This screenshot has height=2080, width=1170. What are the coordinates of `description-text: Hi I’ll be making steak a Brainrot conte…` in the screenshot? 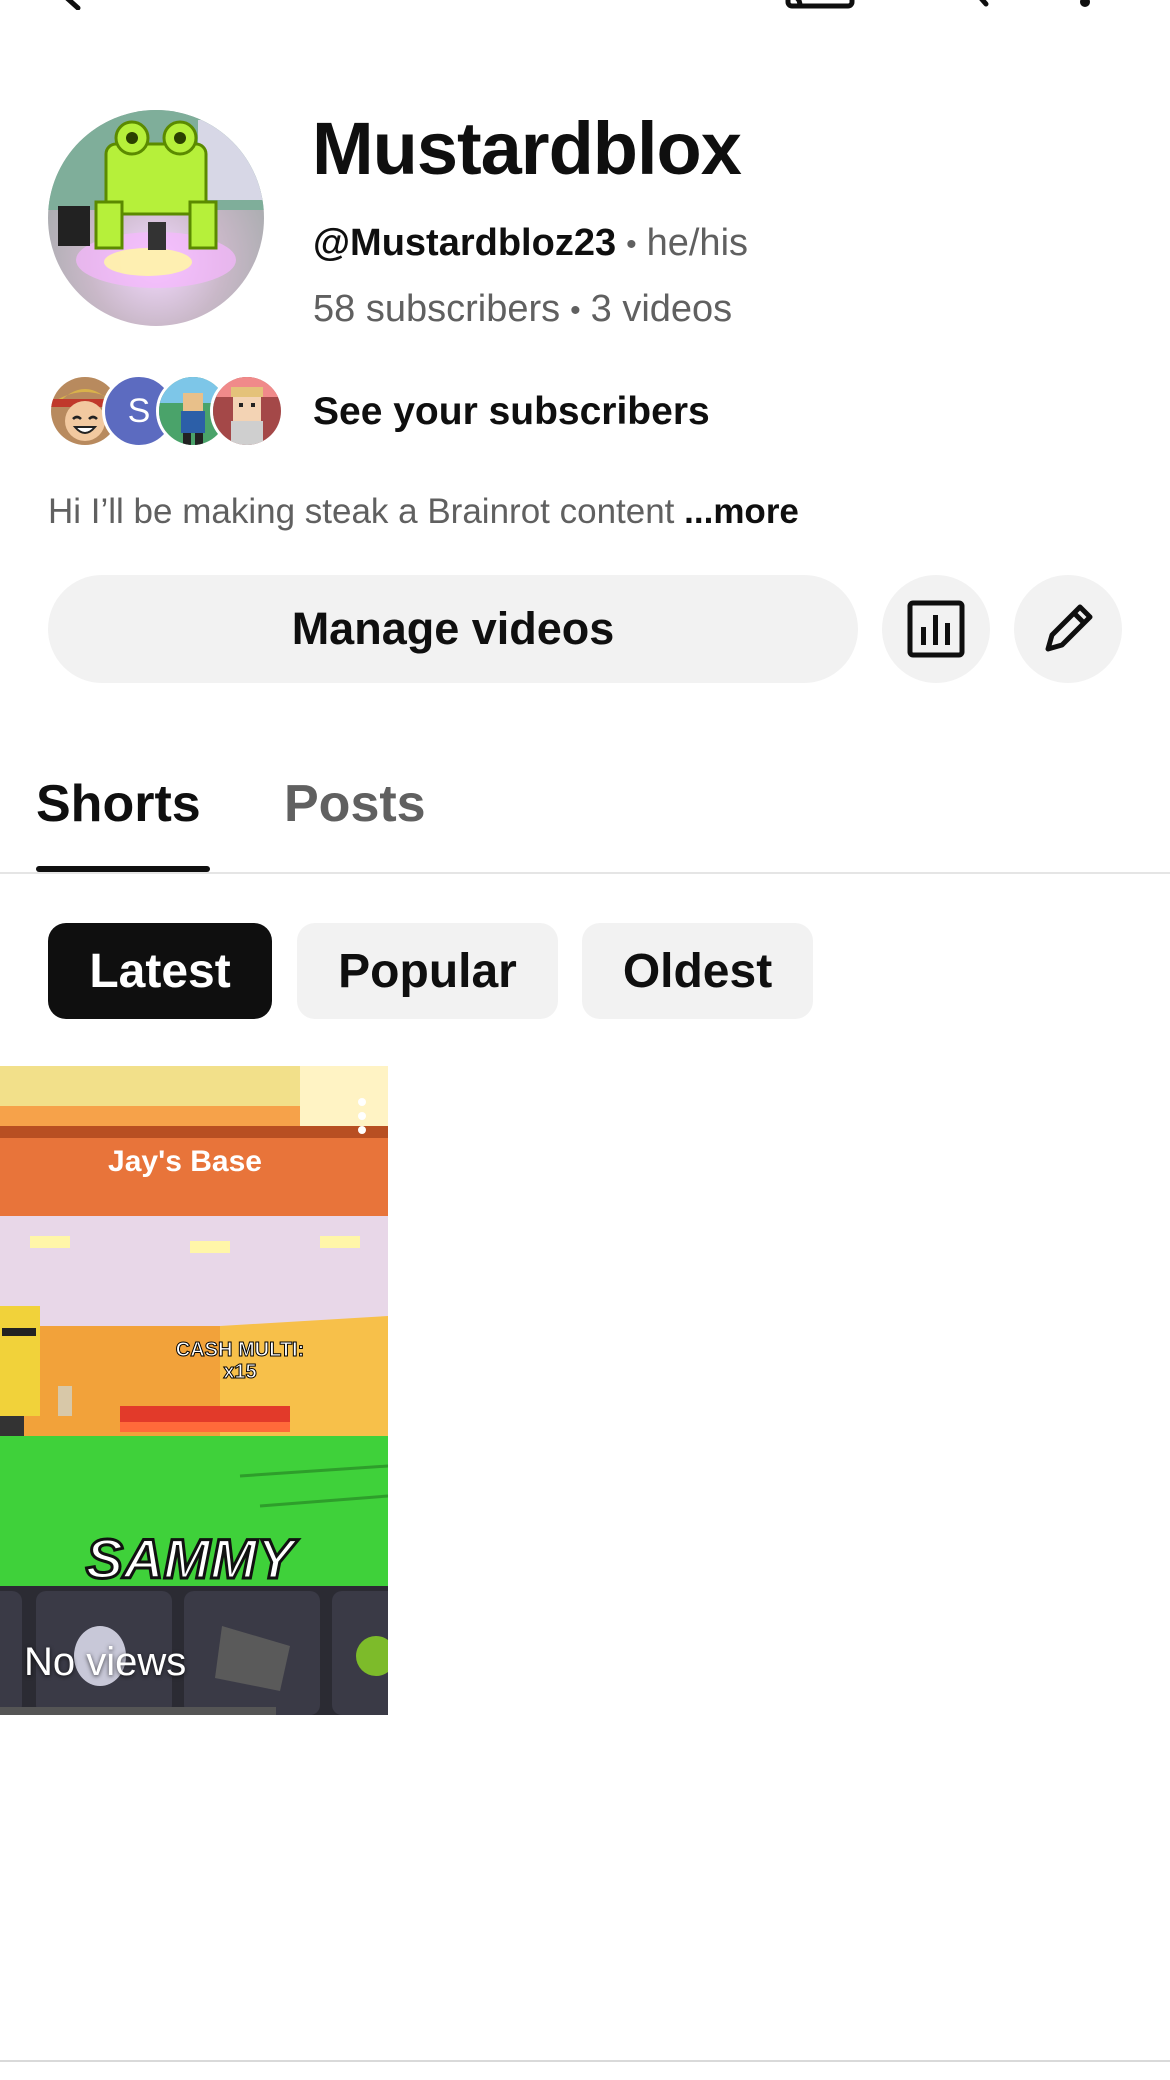 It's located at (366, 511).